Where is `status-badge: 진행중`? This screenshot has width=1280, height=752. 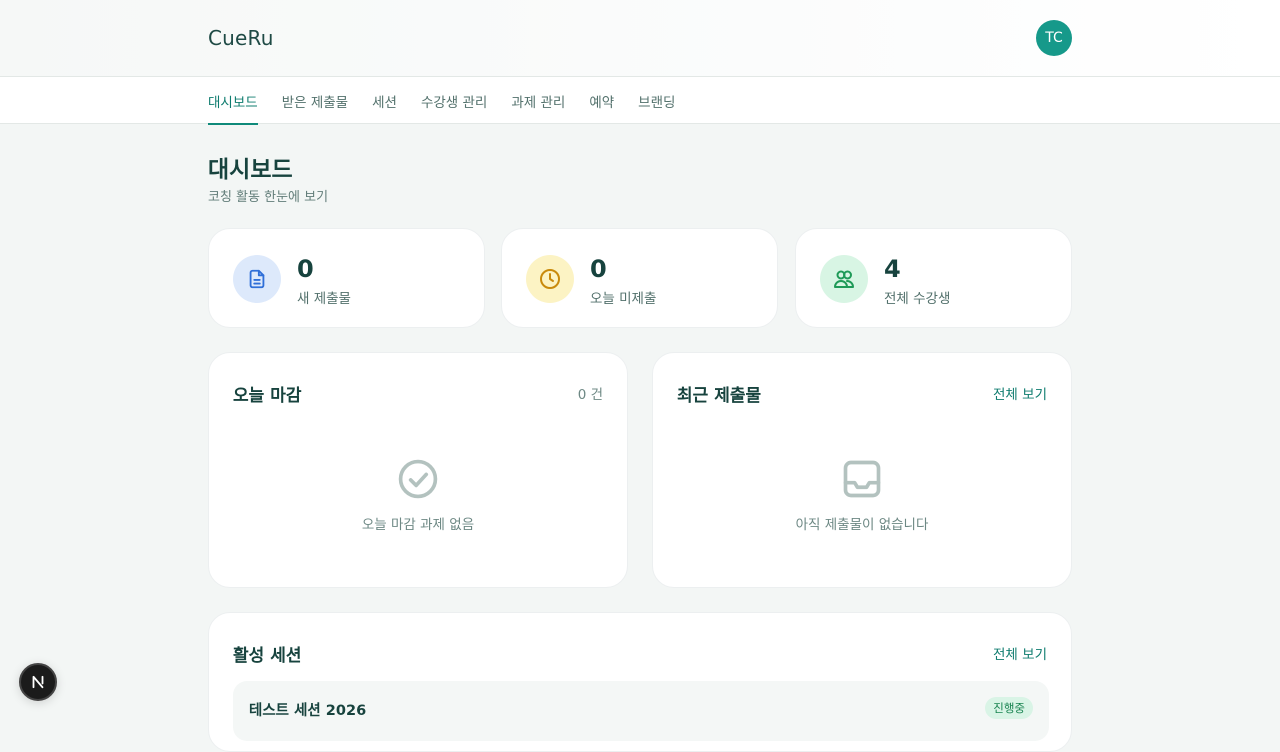
status-badge: 진행중 is located at coordinates (1009, 708).